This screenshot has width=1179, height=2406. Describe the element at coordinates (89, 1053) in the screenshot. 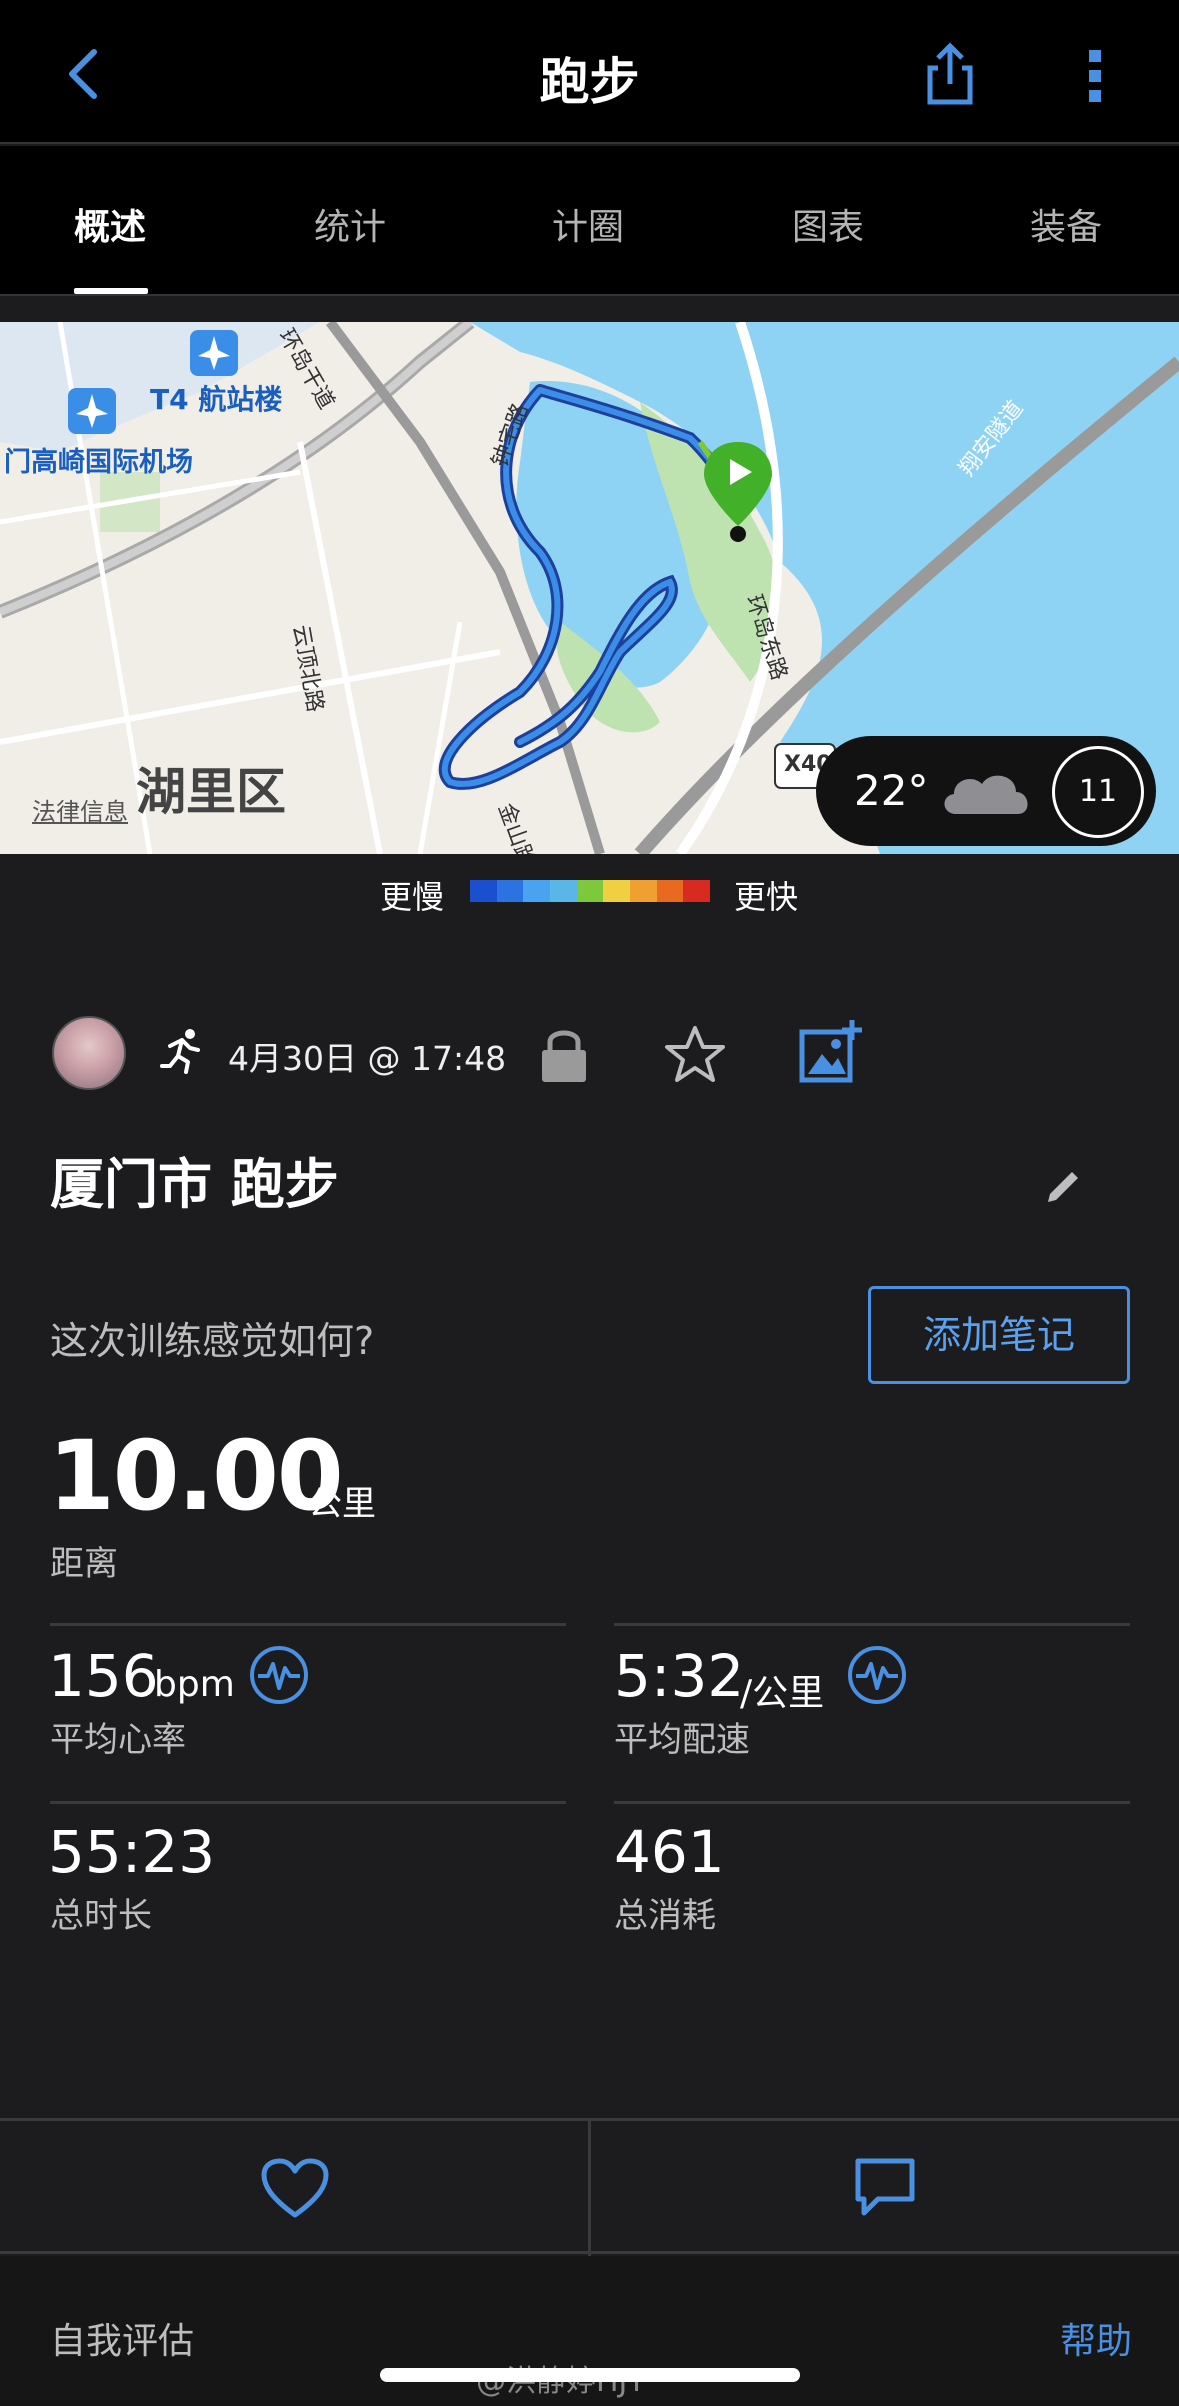

I see `avatar` at that location.